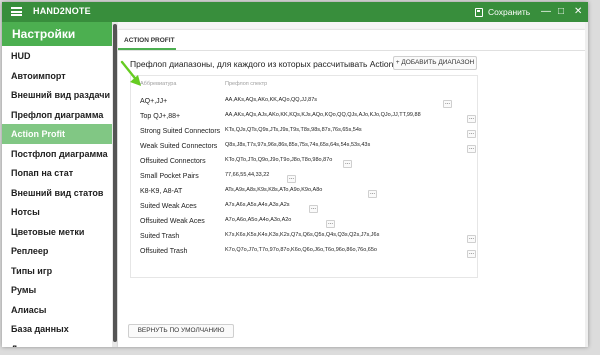 The image size is (600, 355). I want to click on column-header-spectrum: Префлоп спектр, so click(246, 84).